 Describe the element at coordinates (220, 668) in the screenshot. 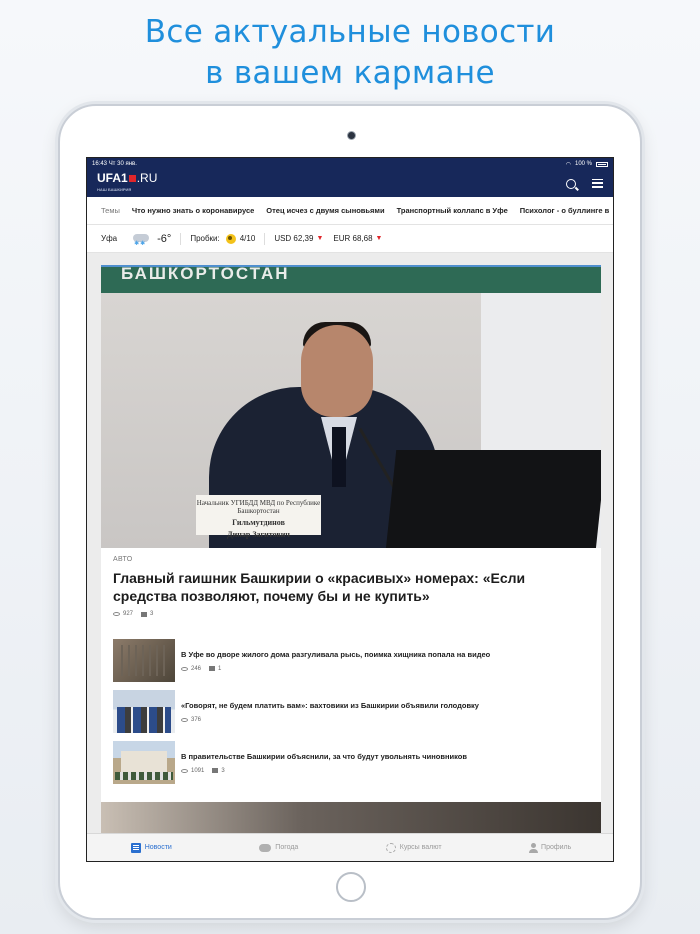

I see `comments-count: 1` at that location.